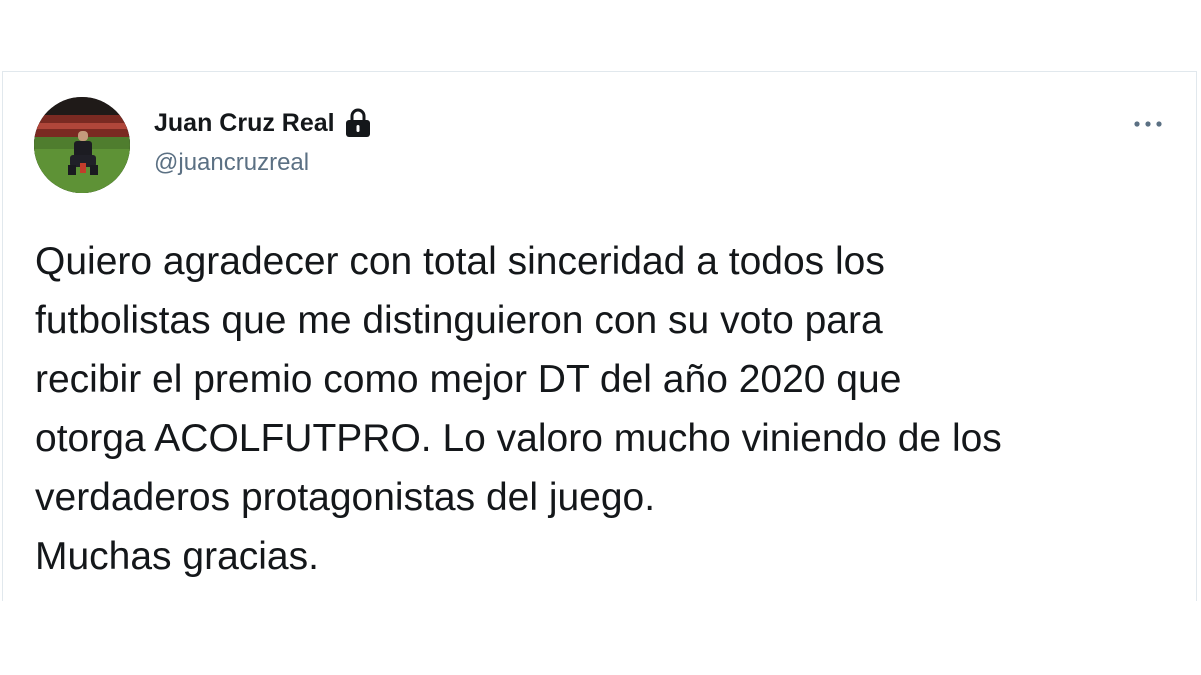 The width and height of the screenshot is (1201, 675). Describe the element at coordinates (231, 163) in the screenshot. I see `author-handle: @juancruzreal` at that location.